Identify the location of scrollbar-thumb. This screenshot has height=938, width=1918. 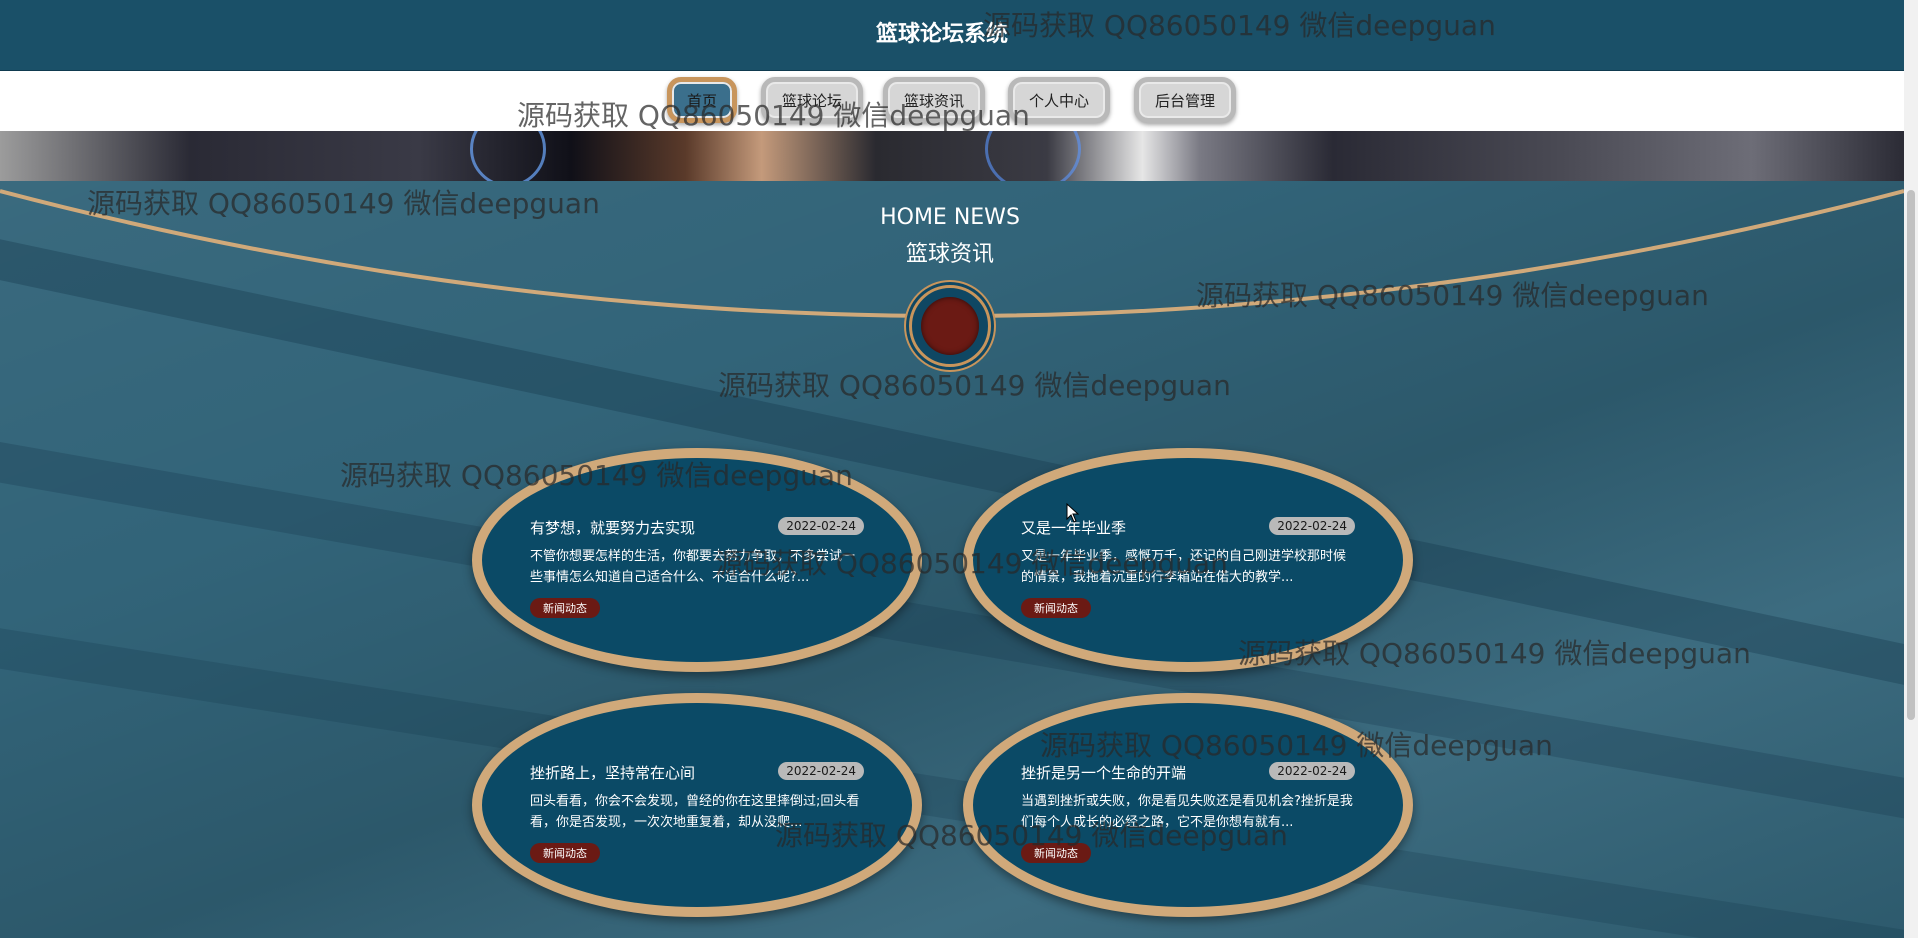
(1911, 455).